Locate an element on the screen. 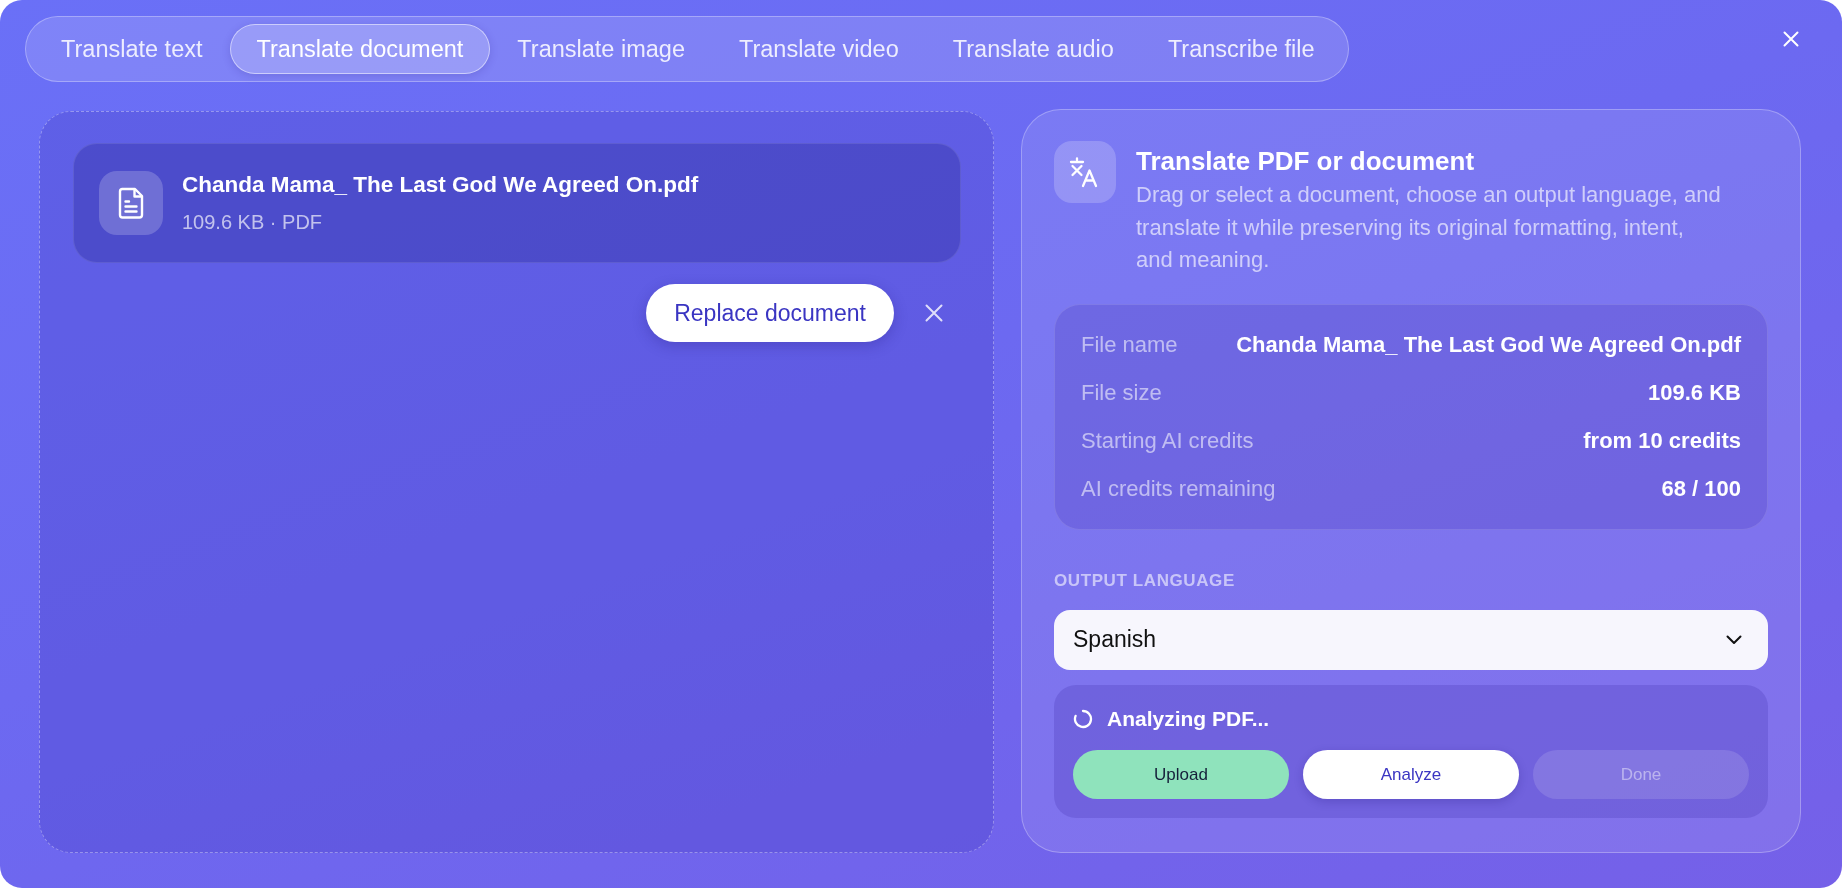 The height and width of the screenshot is (888, 1842). info-value: Chanda Mama_ The Last God We Agreed On.pdf is located at coordinates (1488, 344).